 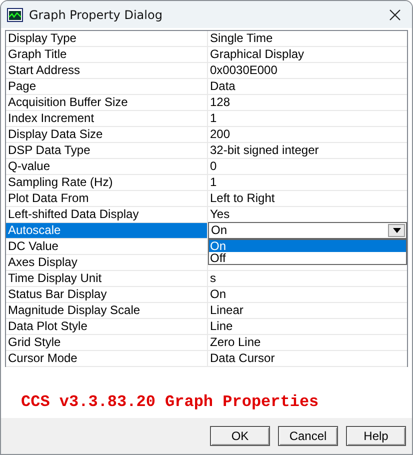 I want to click on property-name: Page, so click(x=107, y=86).